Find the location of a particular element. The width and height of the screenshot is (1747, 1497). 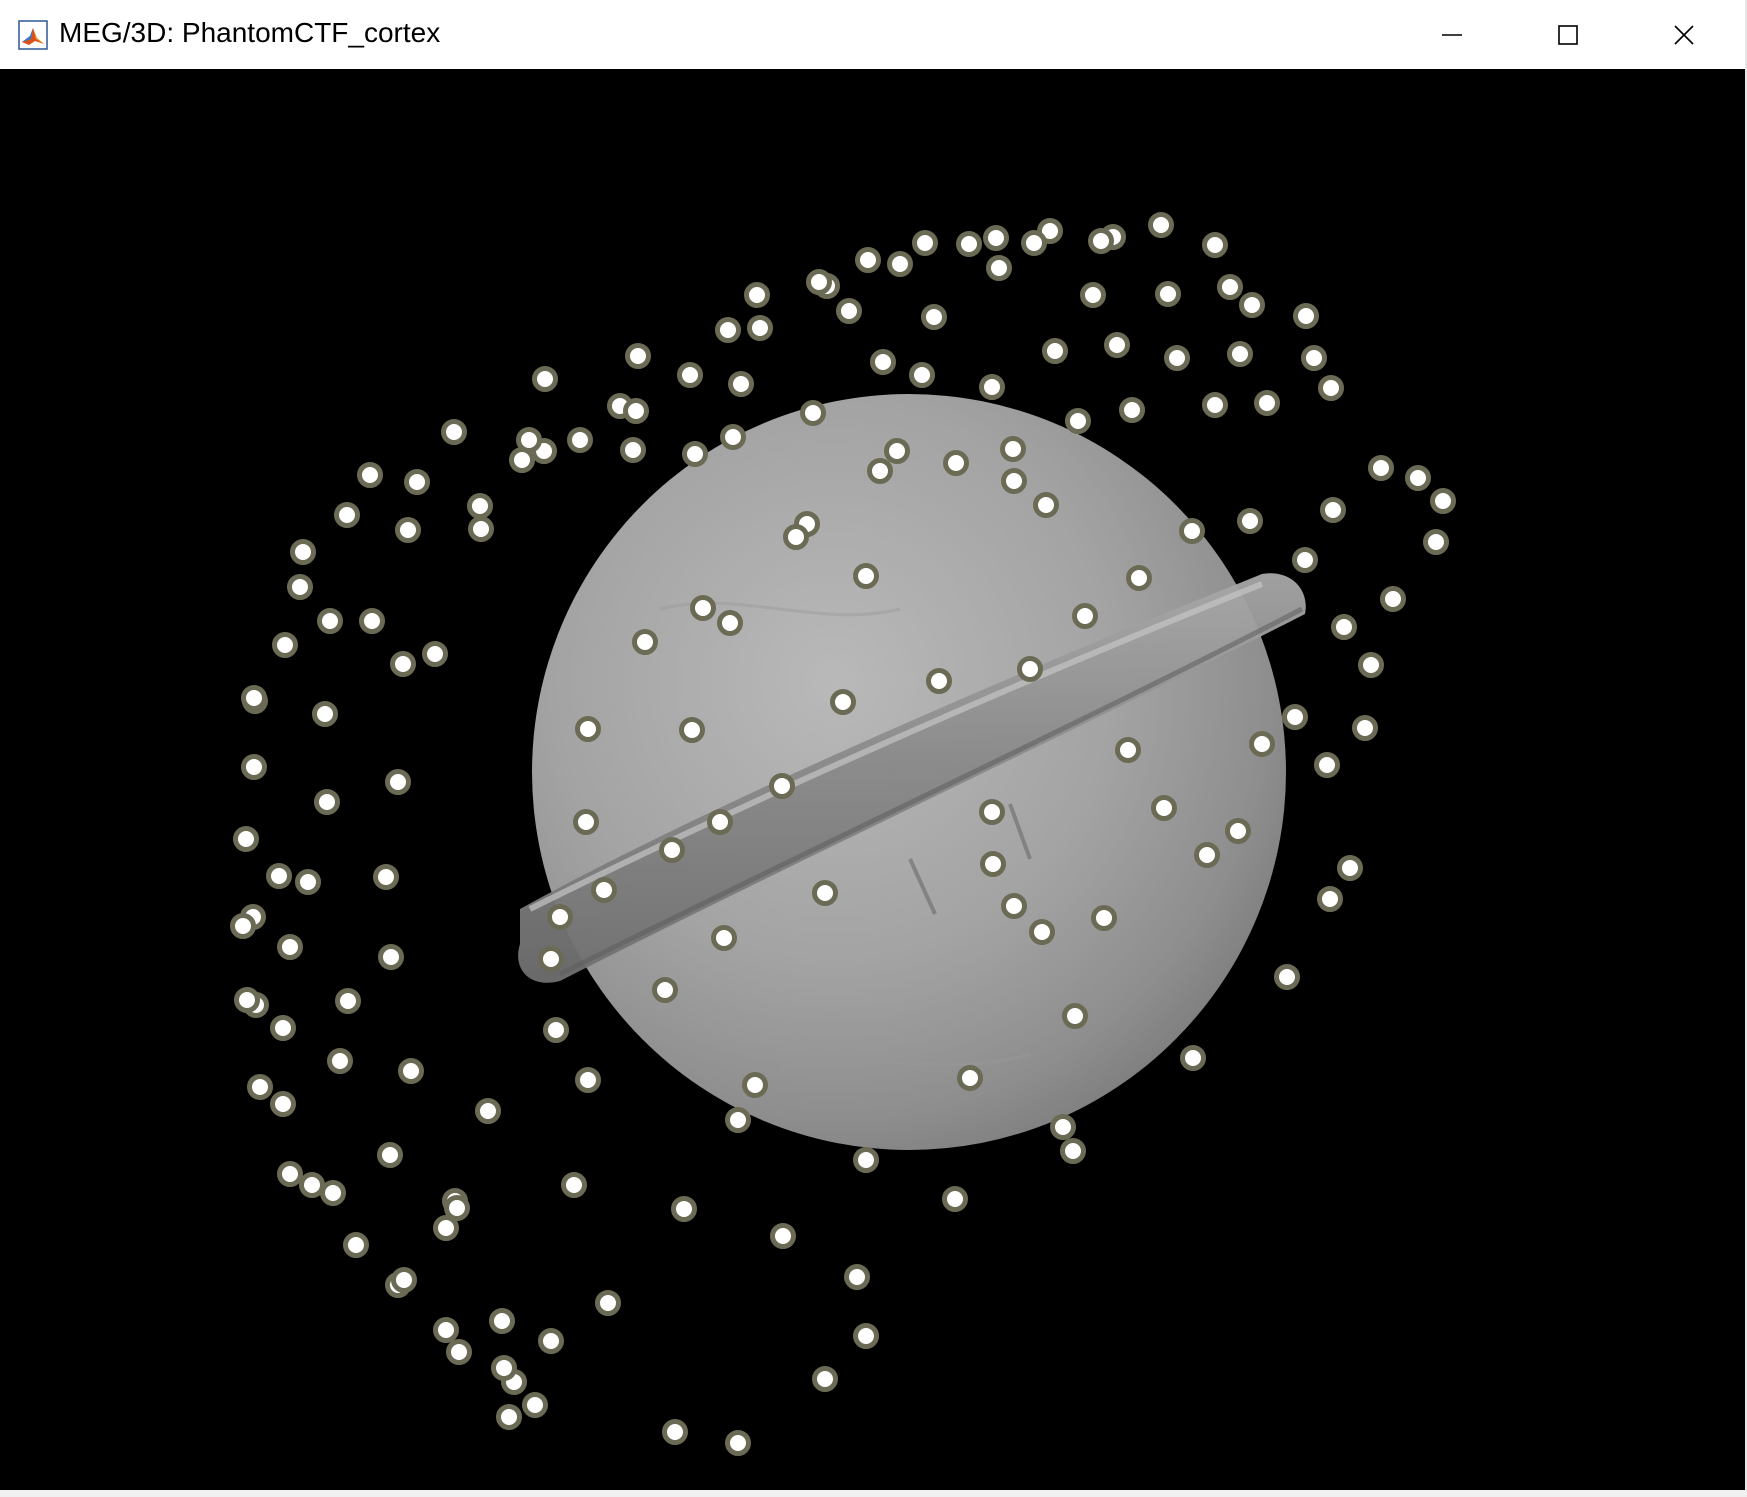

close-button is located at coordinates (1683, 34).